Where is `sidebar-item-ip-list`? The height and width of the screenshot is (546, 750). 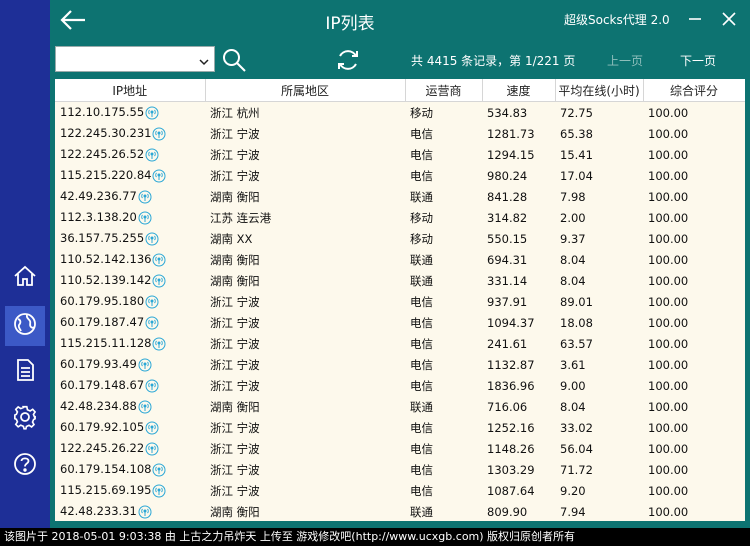
sidebar-item-ip-list is located at coordinates (25, 326).